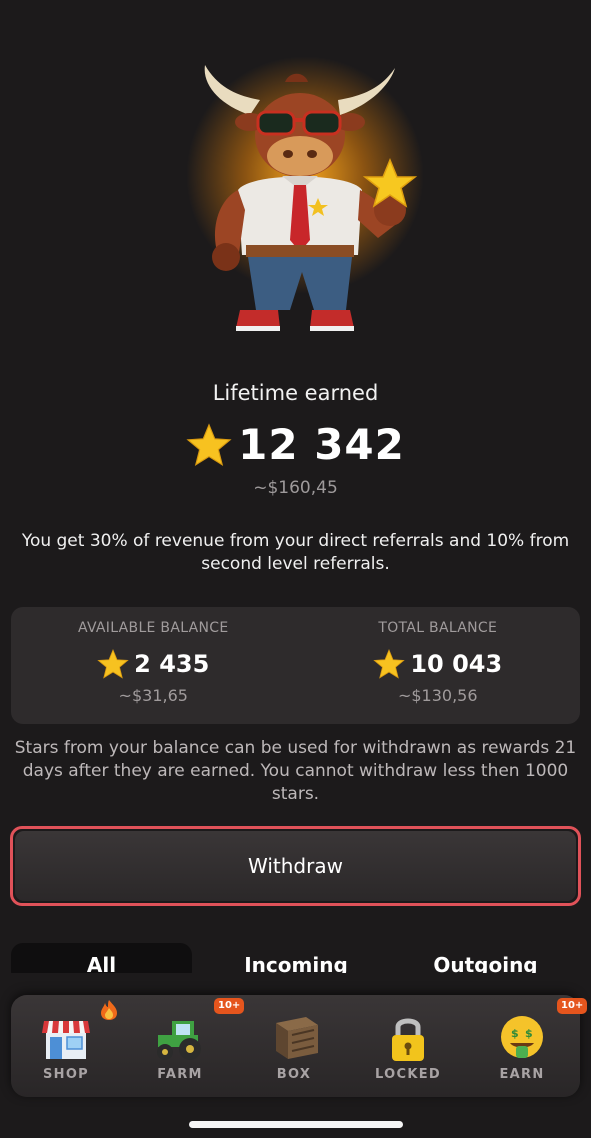 The width and height of the screenshot is (591, 1138). Describe the element at coordinates (101, 958) in the screenshot. I see `tab-all: All` at that location.